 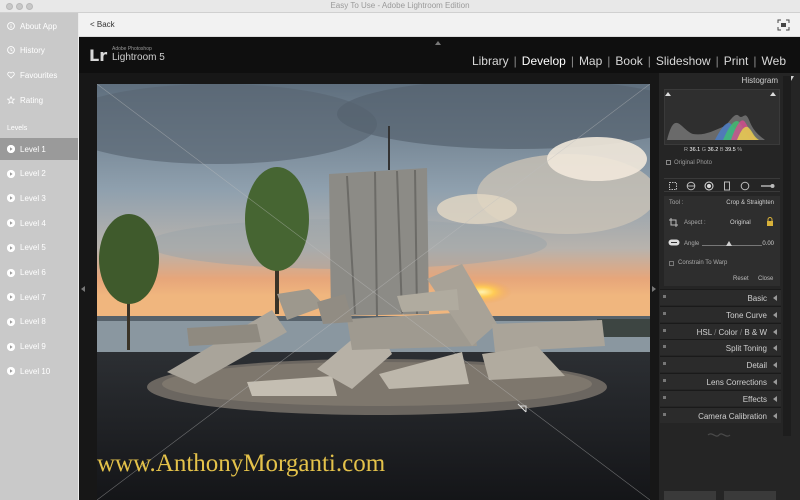 What do you see at coordinates (39, 297) in the screenshot?
I see `sidebar-item-level-7: Level 7` at bounding box center [39, 297].